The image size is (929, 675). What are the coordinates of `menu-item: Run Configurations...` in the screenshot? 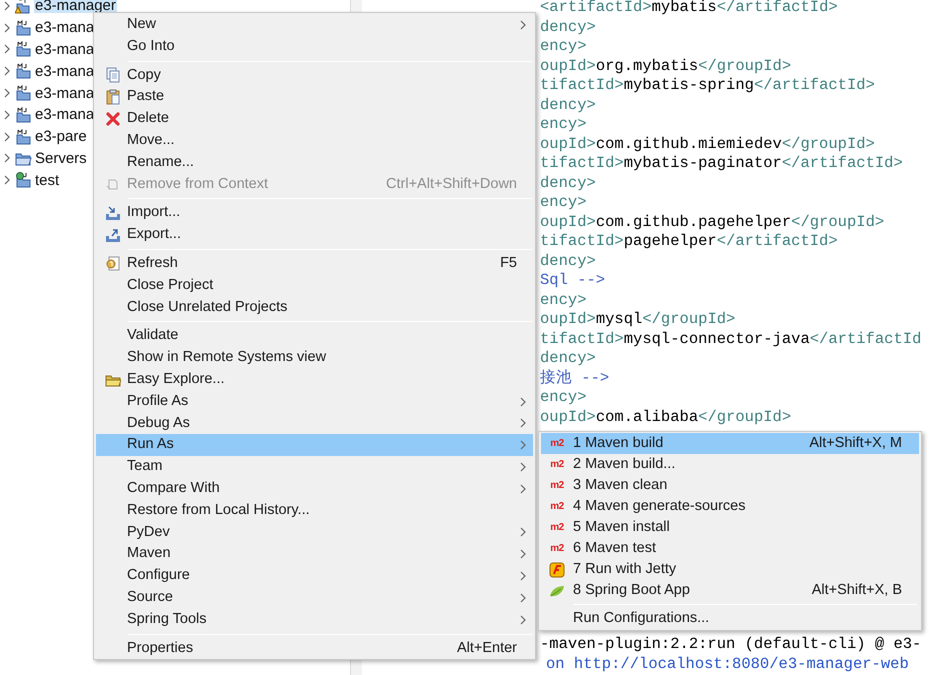 It's located at (730, 618).